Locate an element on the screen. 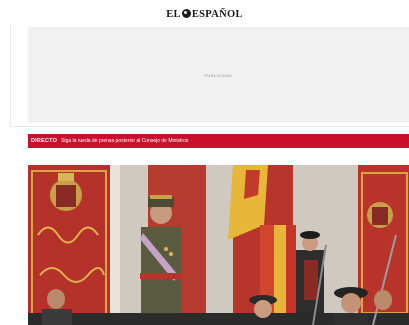  globe-icon is located at coordinates (186, 13).